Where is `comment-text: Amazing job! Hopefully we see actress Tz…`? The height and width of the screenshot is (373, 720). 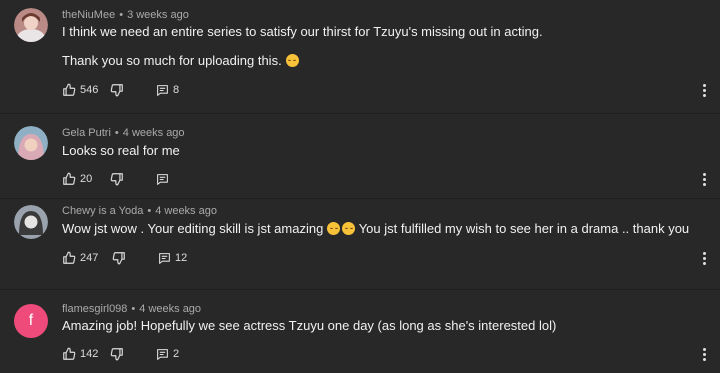 comment-text: Amazing job! Hopefully we see actress Tz… is located at coordinates (309, 325).